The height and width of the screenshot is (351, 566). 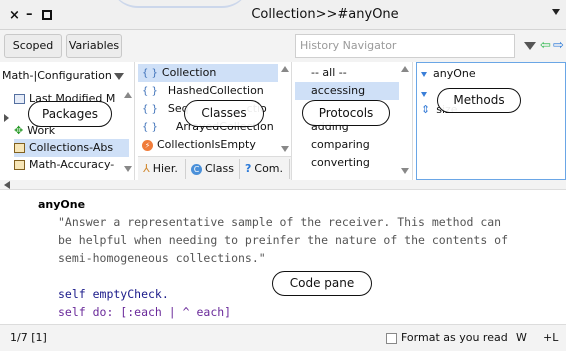 I want to click on annotation-protocols: Protocols, so click(x=346, y=113).